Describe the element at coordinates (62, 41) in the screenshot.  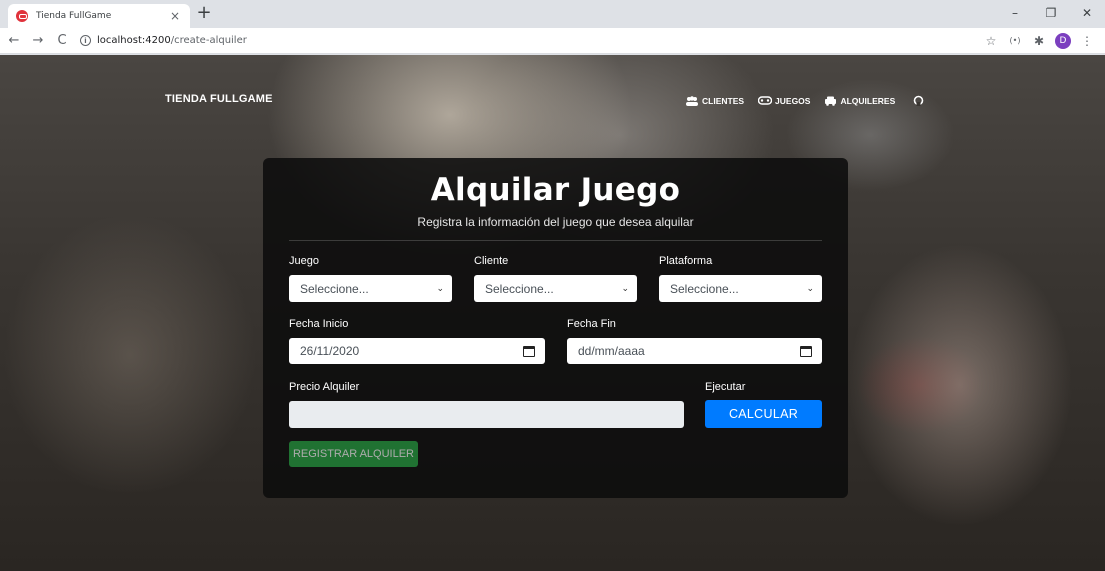
I see `reload-button: C` at that location.